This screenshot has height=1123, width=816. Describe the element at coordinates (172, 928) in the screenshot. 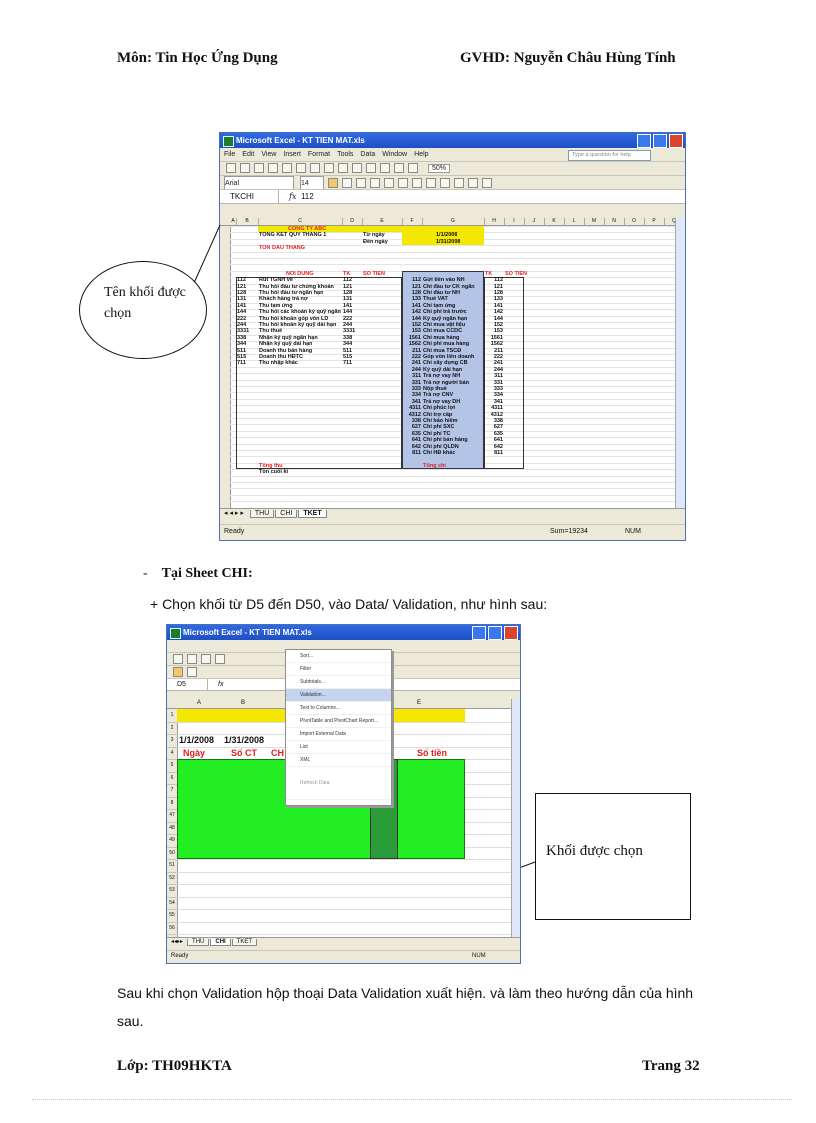

I see `row-header: 56` at that location.